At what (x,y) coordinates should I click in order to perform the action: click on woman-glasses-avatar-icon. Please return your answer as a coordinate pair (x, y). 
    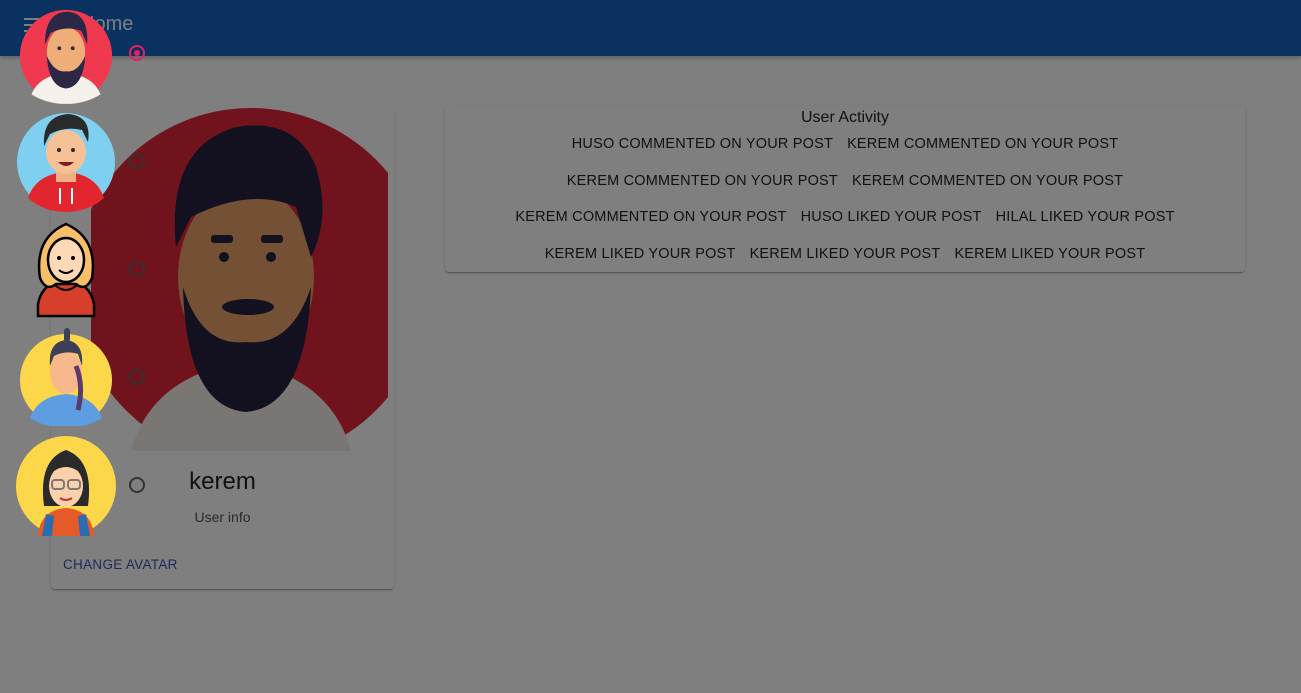
    Looking at the image, I should click on (66, 486).